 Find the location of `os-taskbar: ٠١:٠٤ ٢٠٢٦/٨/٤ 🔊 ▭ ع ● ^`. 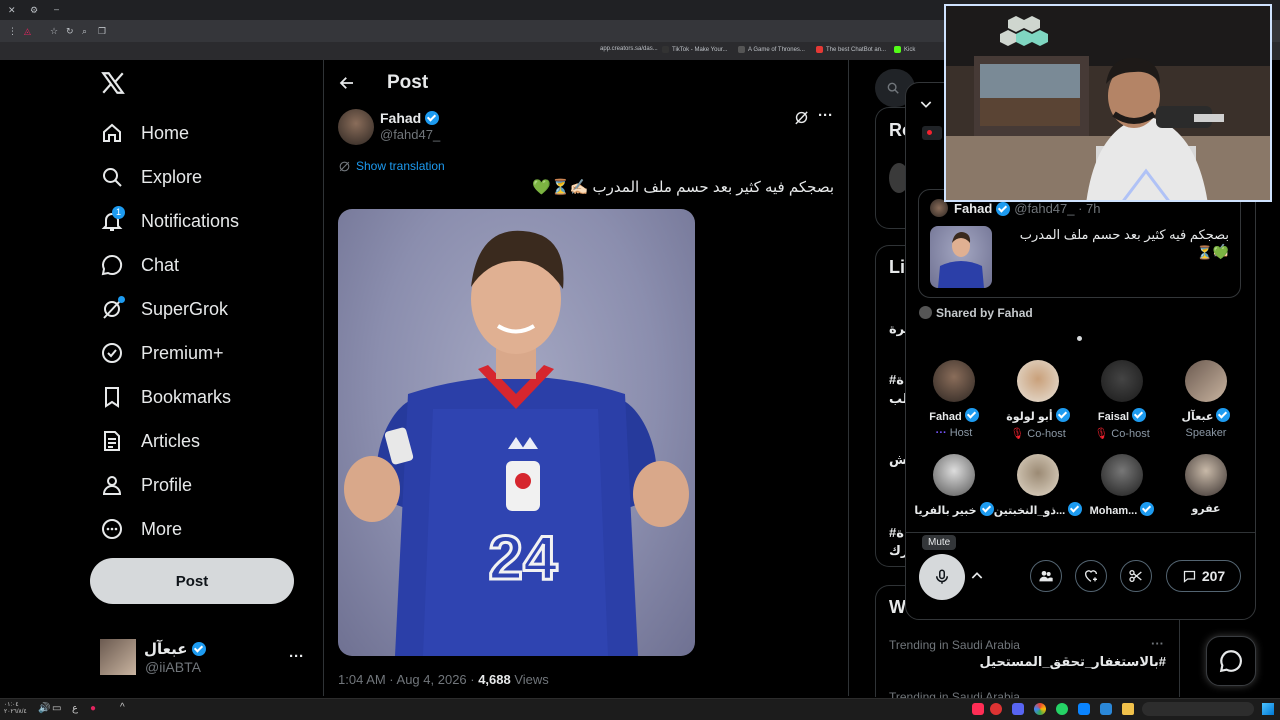

os-taskbar: ٠١:٠٤ ٢٠٢٦/٨/٤ 🔊 ▭ ع ● ^ is located at coordinates (640, 709).